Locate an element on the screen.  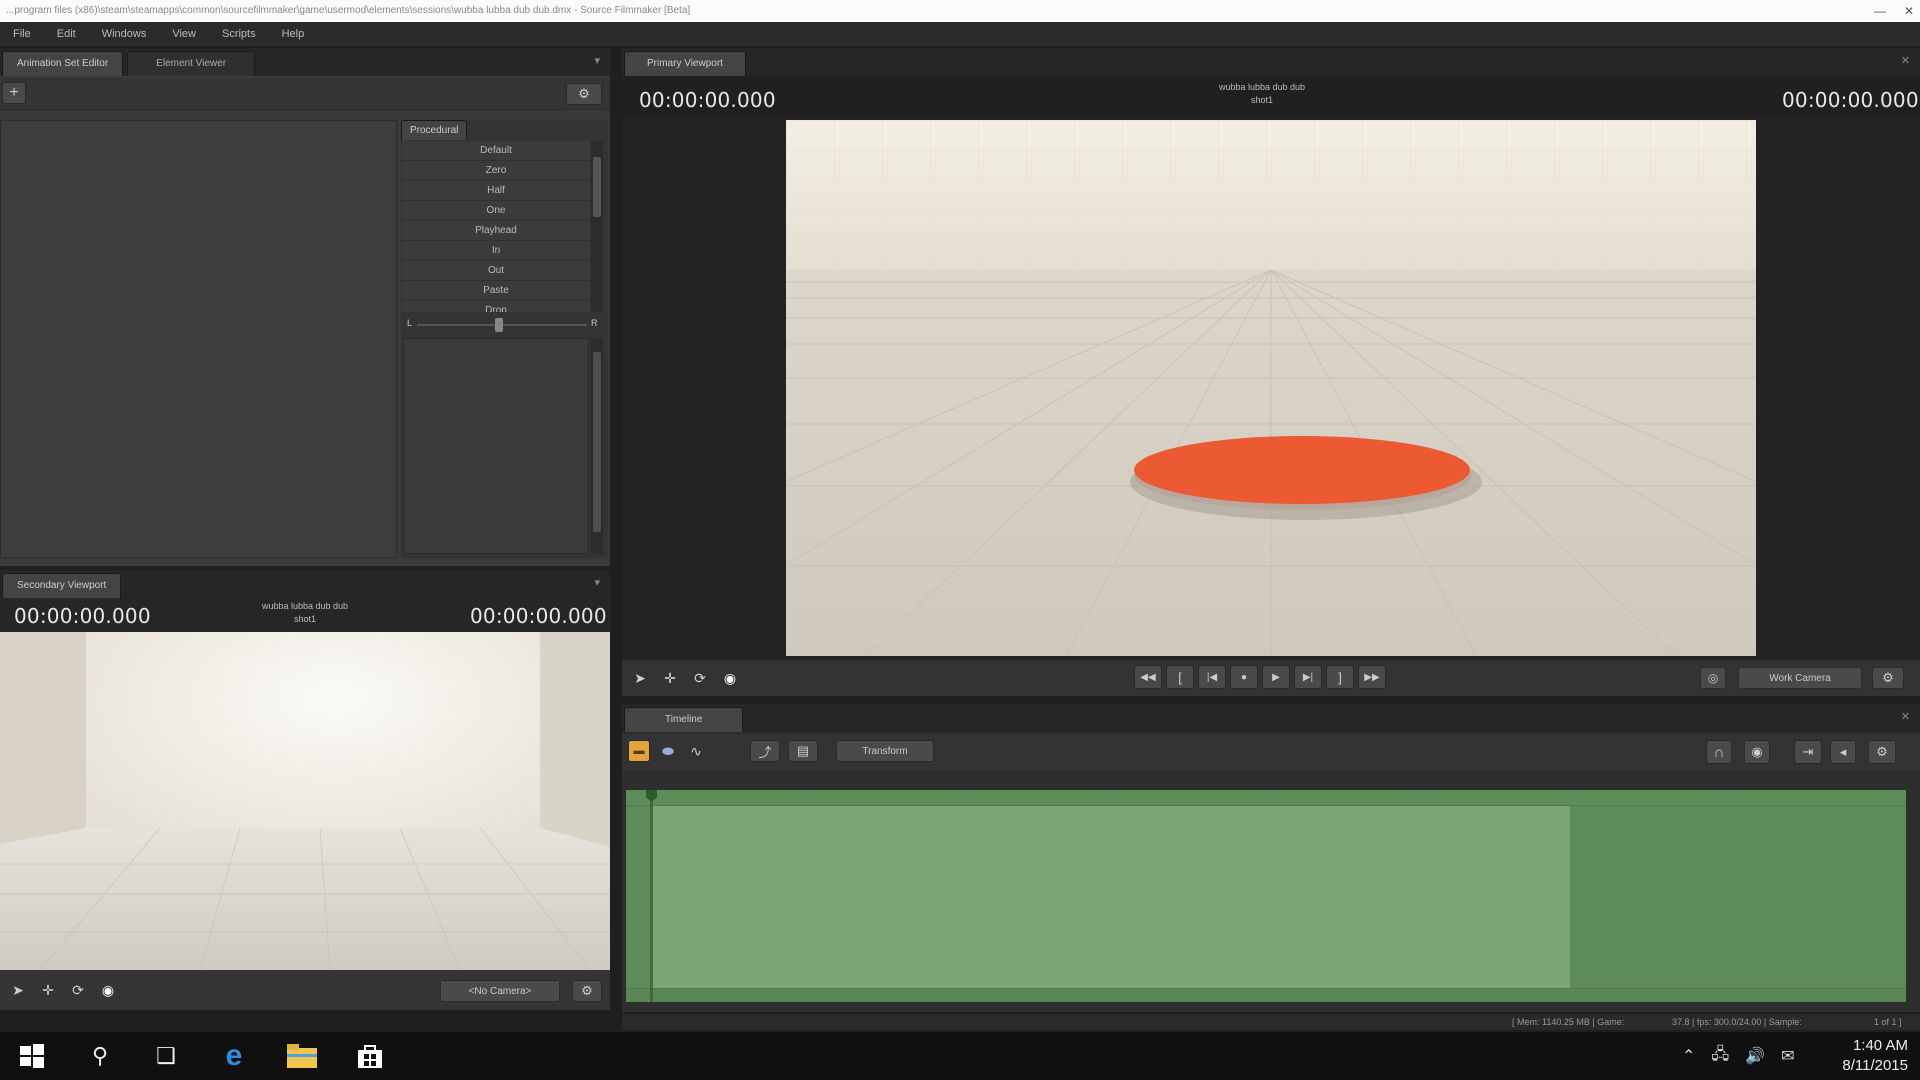
secondary-settings-gear-icon: ⚙ is located at coordinates (587, 991).